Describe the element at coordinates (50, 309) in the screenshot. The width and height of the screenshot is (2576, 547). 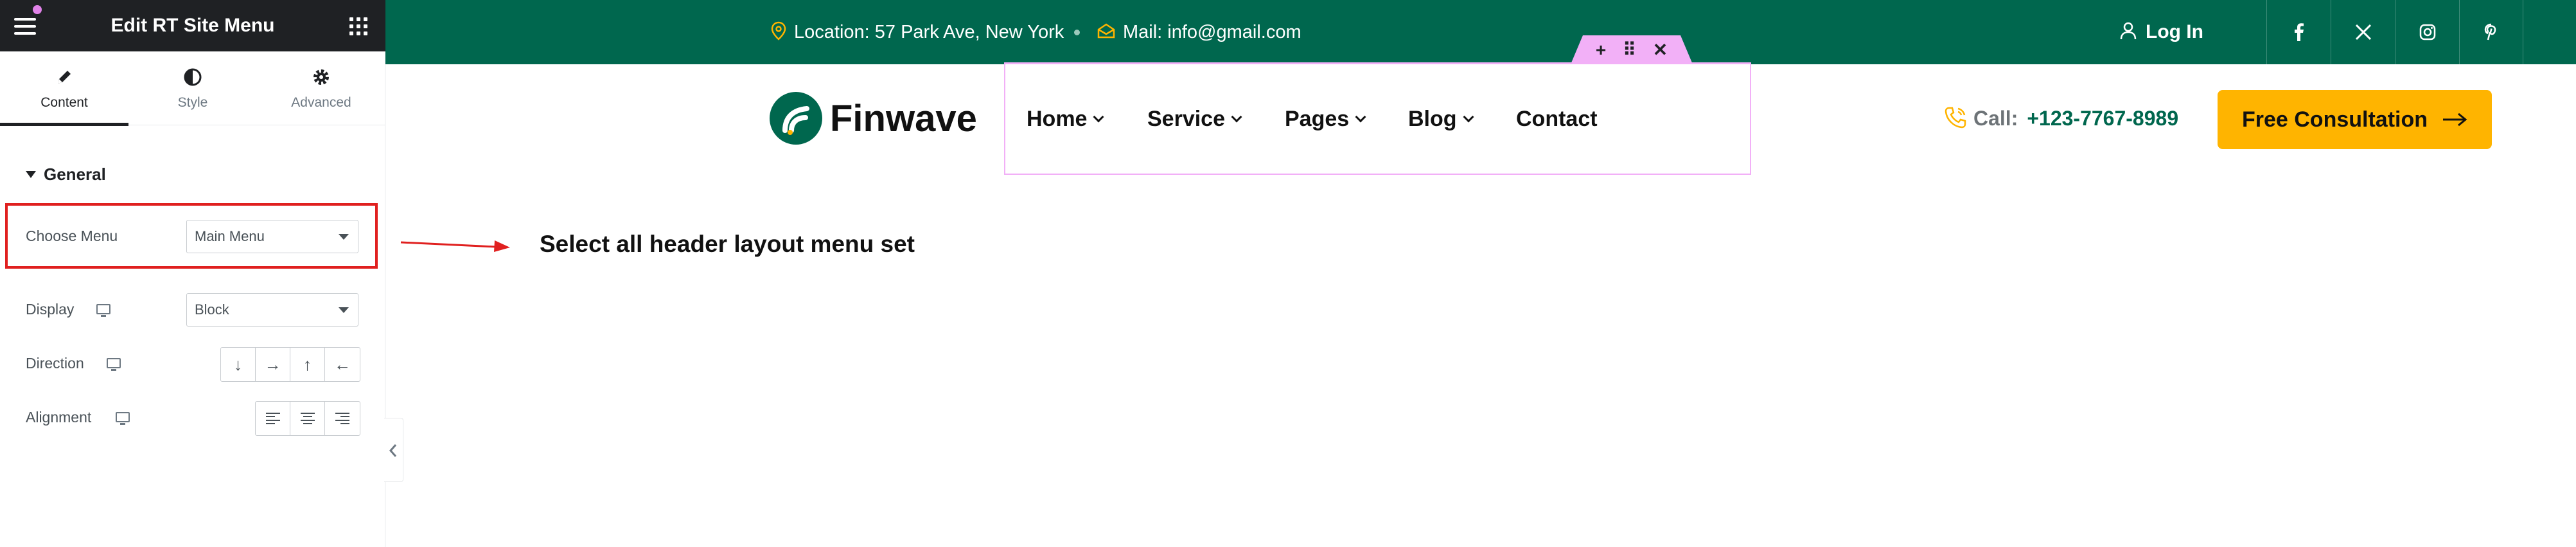
I see `display-label: Display` at that location.